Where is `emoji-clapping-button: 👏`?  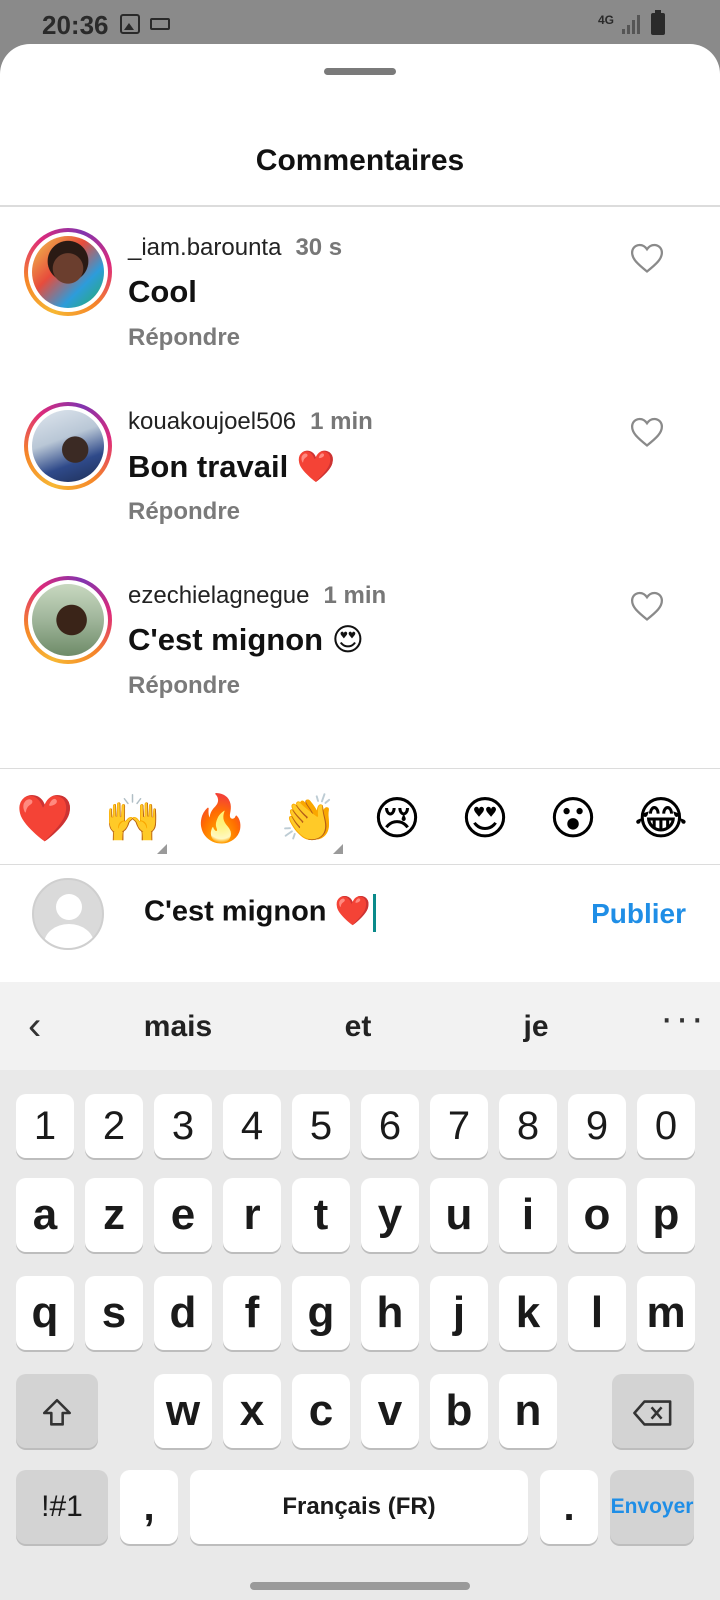 emoji-clapping-button: 👏 is located at coordinates (311, 821).